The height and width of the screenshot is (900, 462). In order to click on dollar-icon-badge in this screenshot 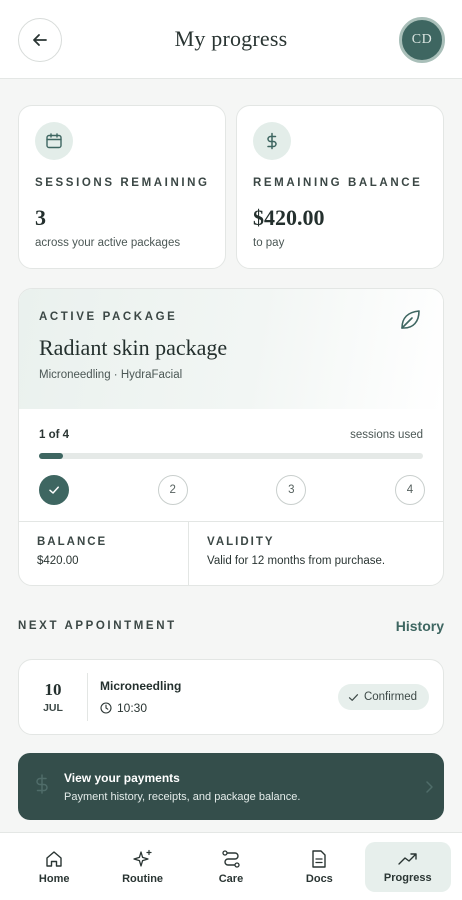, I will do `click(272, 141)`.